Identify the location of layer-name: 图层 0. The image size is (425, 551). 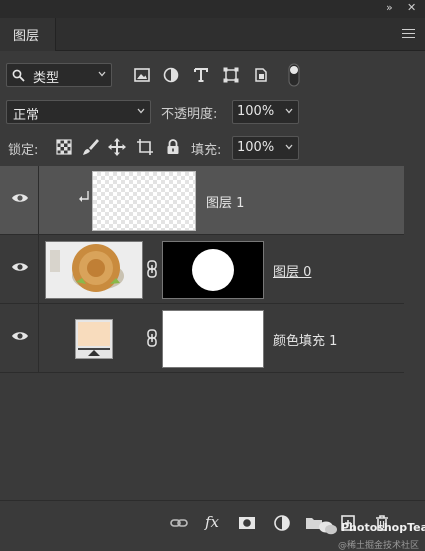
(292, 270).